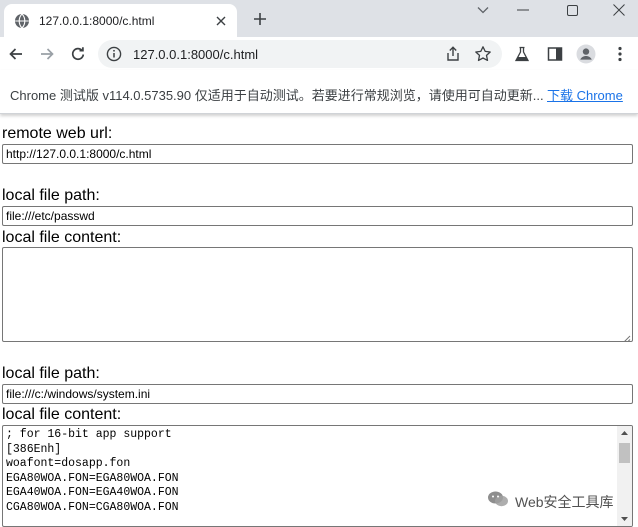 This screenshot has height=527, width=638. Describe the element at coordinates (624, 519) in the screenshot. I see `scroll-down-arrow-icon` at that location.